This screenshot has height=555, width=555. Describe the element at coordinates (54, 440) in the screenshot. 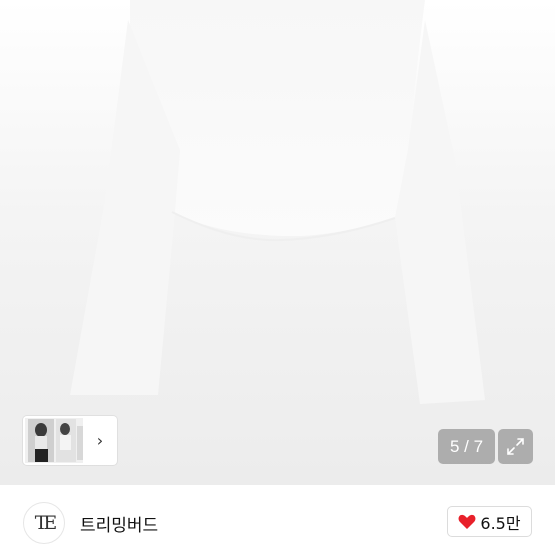

I see `thumbnail-images` at that location.